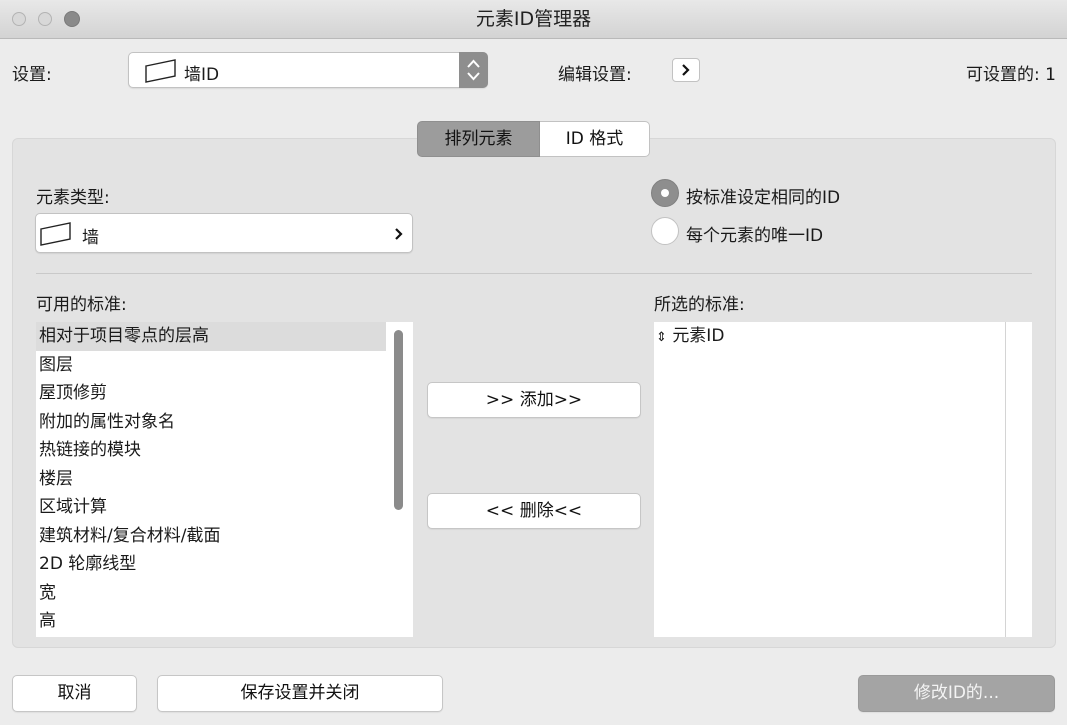 The image size is (1067, 725). What do you see at coordinates (763, 198) in the screenshot?
I see `same-id-label: 按标准设定相同的ID` at bounding box center [763, 198].